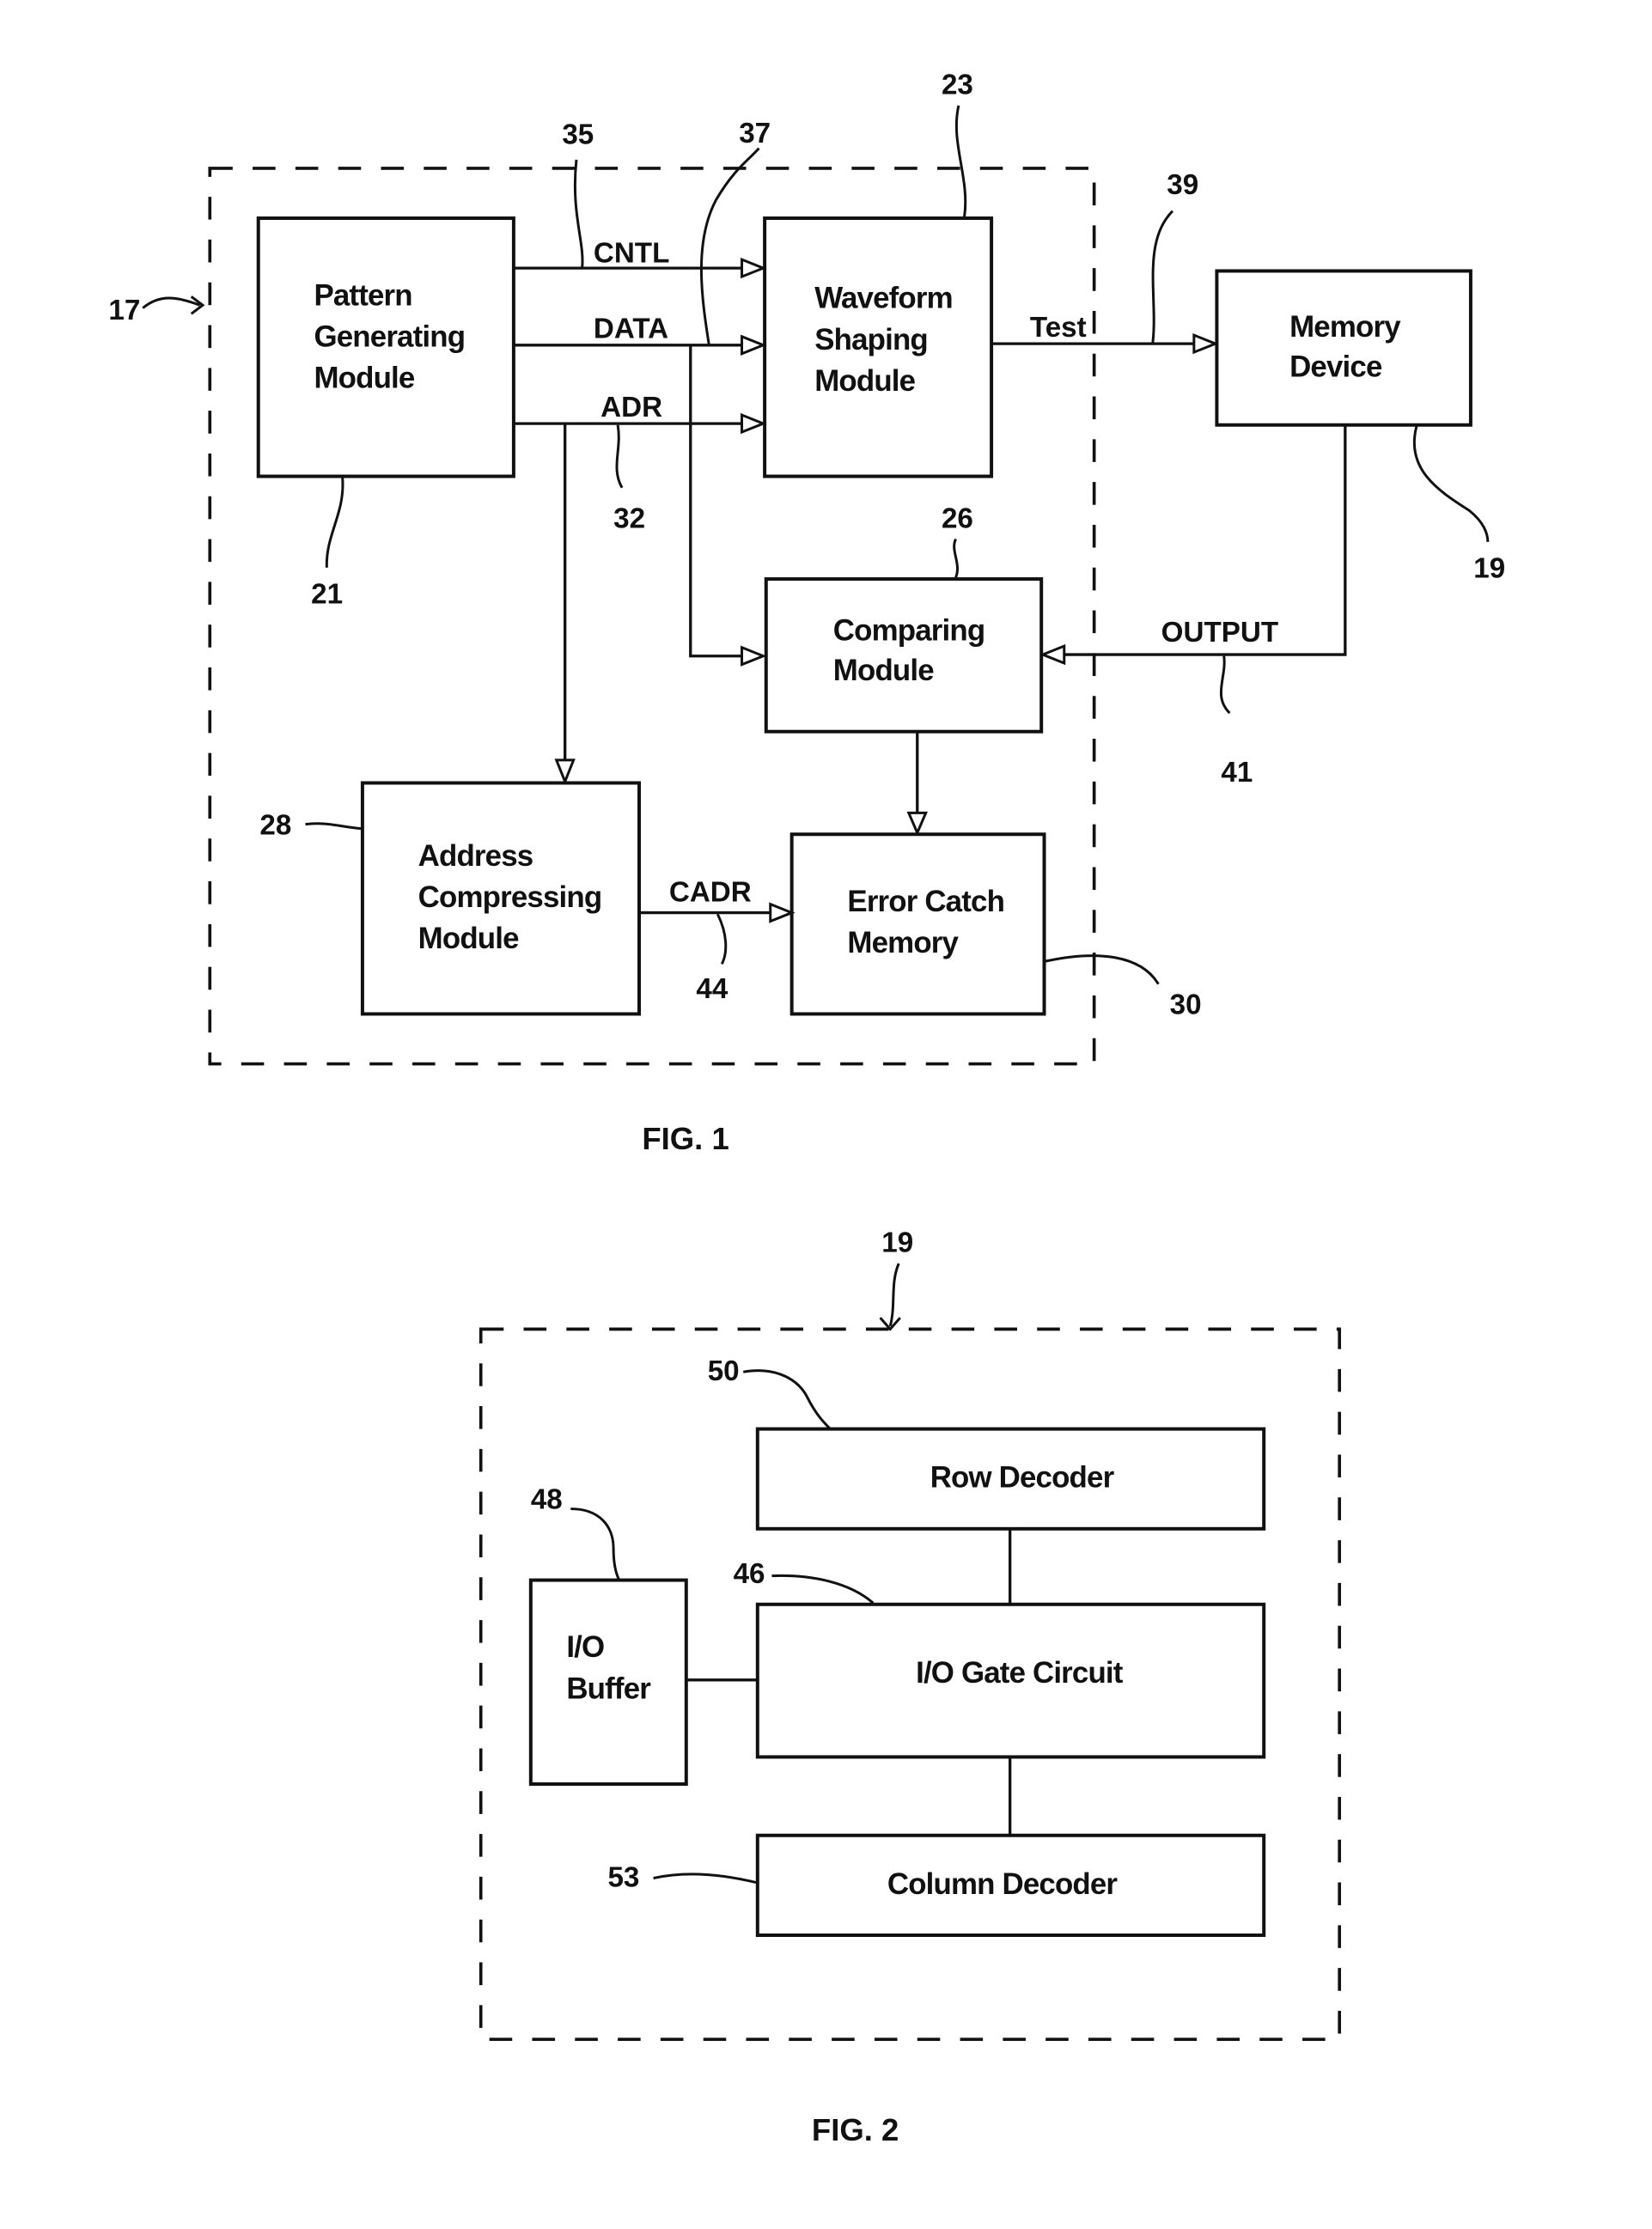 The height and width of the screenshot is (2229, 1652). Describe the element at coordinates (712, 989) in the screenshot. I see `ref-44: 44` at that location.